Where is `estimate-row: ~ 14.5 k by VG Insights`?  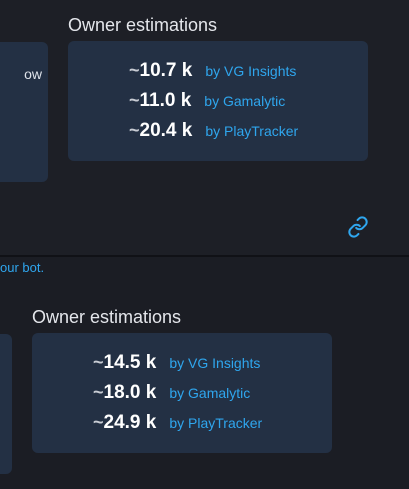
estimate-row: ~ 14.5 k by VG Insights is located at coordinates (176, 367).